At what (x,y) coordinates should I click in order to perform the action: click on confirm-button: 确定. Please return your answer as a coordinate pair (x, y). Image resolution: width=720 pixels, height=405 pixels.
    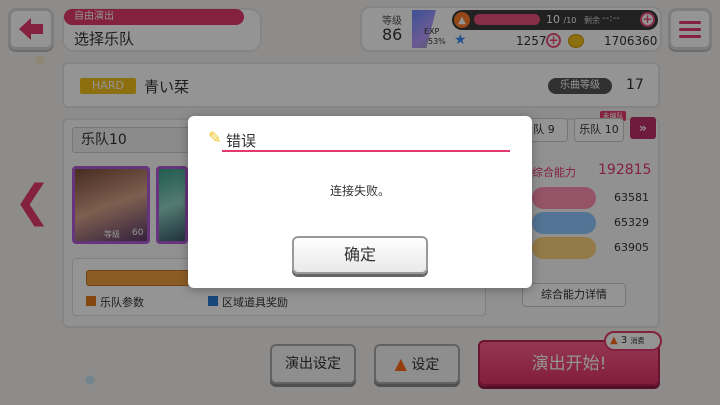
    Looking at the image, I should click on (360, 255).